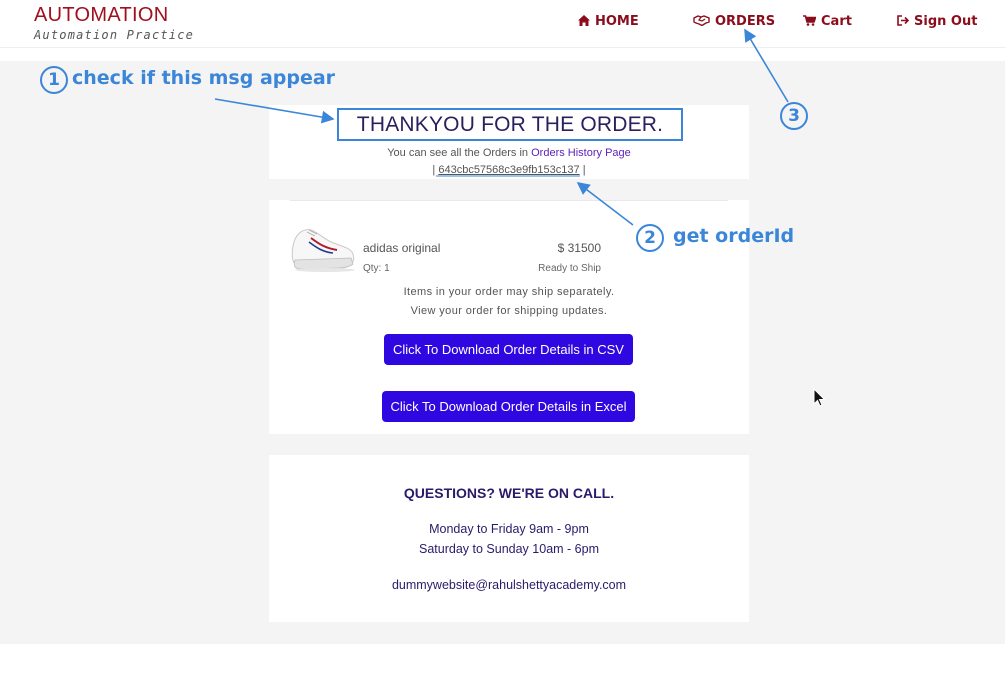  I want to click on annotation-text-1: check if this msg appear, so click(204, 78).